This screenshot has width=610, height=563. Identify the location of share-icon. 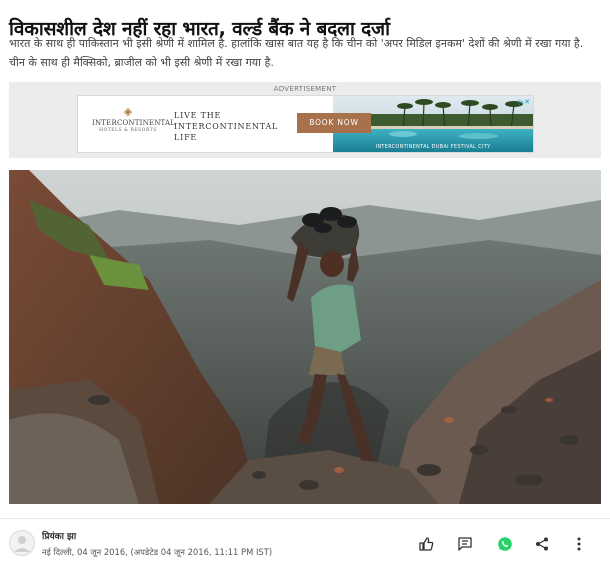
(542, 544).